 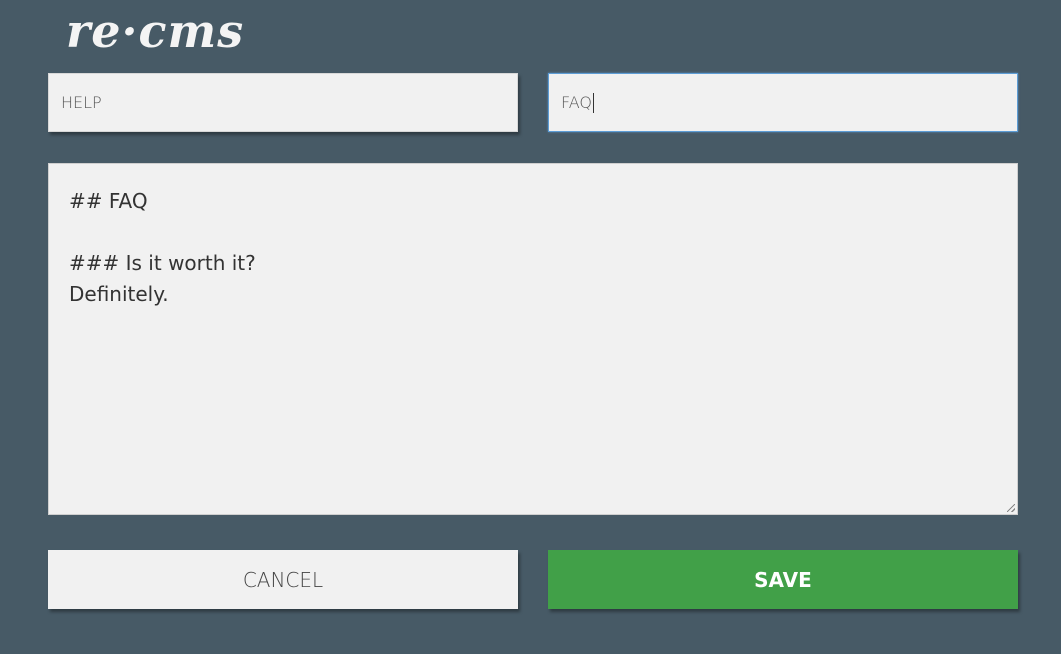 What do you see at coordinates (283, 579) in the screenshot?
I see `cancel-button: CANCEL` at bounding box center [283, 579].